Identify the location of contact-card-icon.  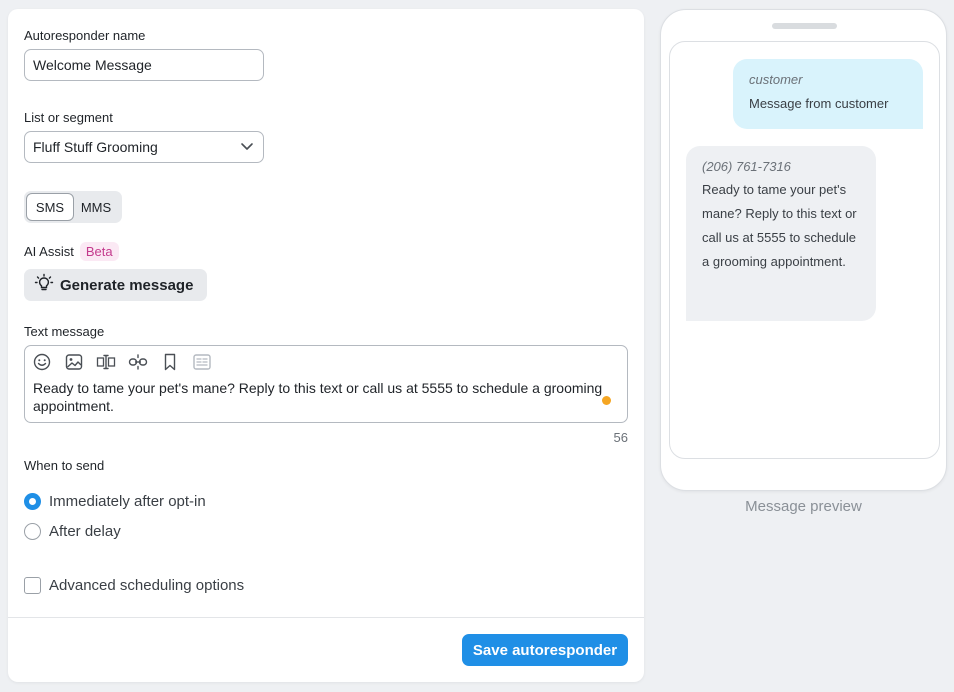
(202, 362).